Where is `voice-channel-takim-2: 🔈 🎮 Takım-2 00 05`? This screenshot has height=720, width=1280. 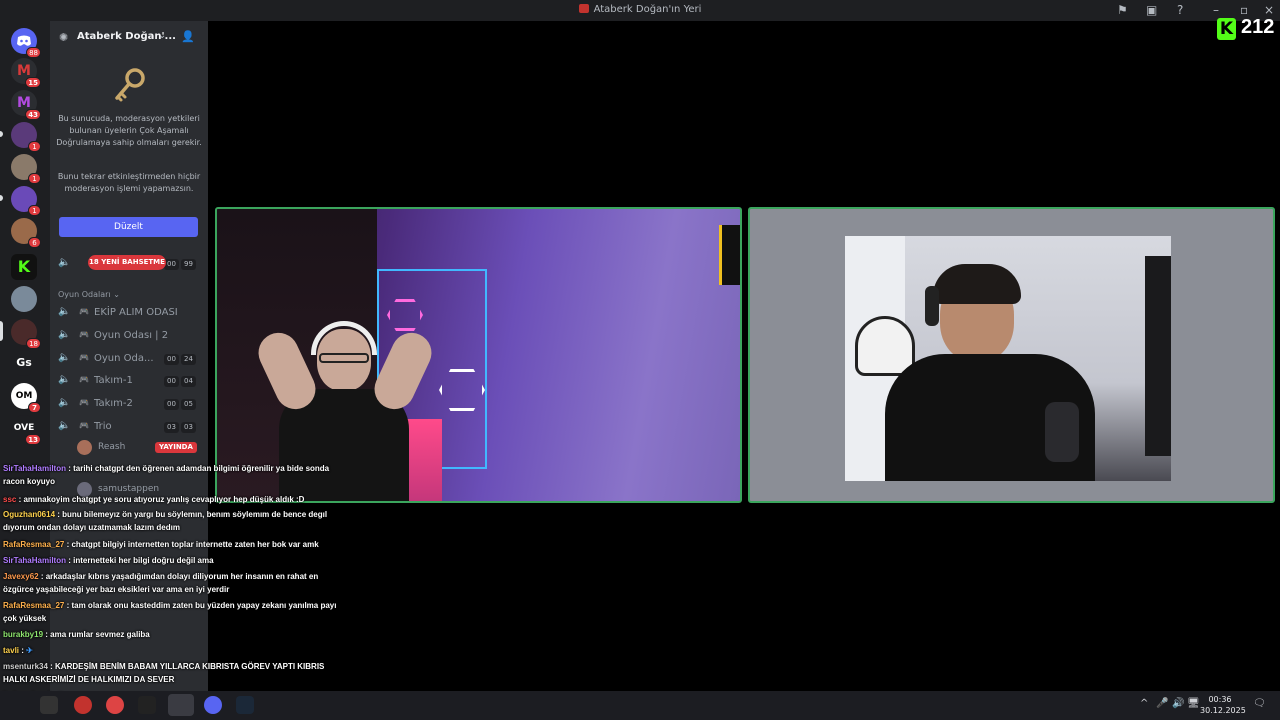 voice-channel-takim-2: 🔈 🎮 Takım-2 00 05 is located at coordinates (129, 404).